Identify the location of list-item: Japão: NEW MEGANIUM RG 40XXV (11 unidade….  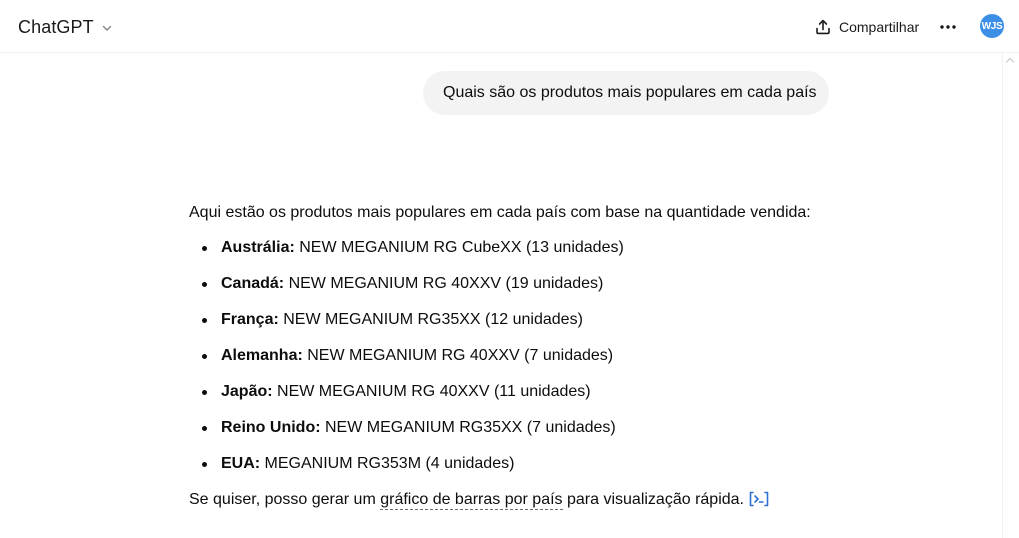
(509, 399).